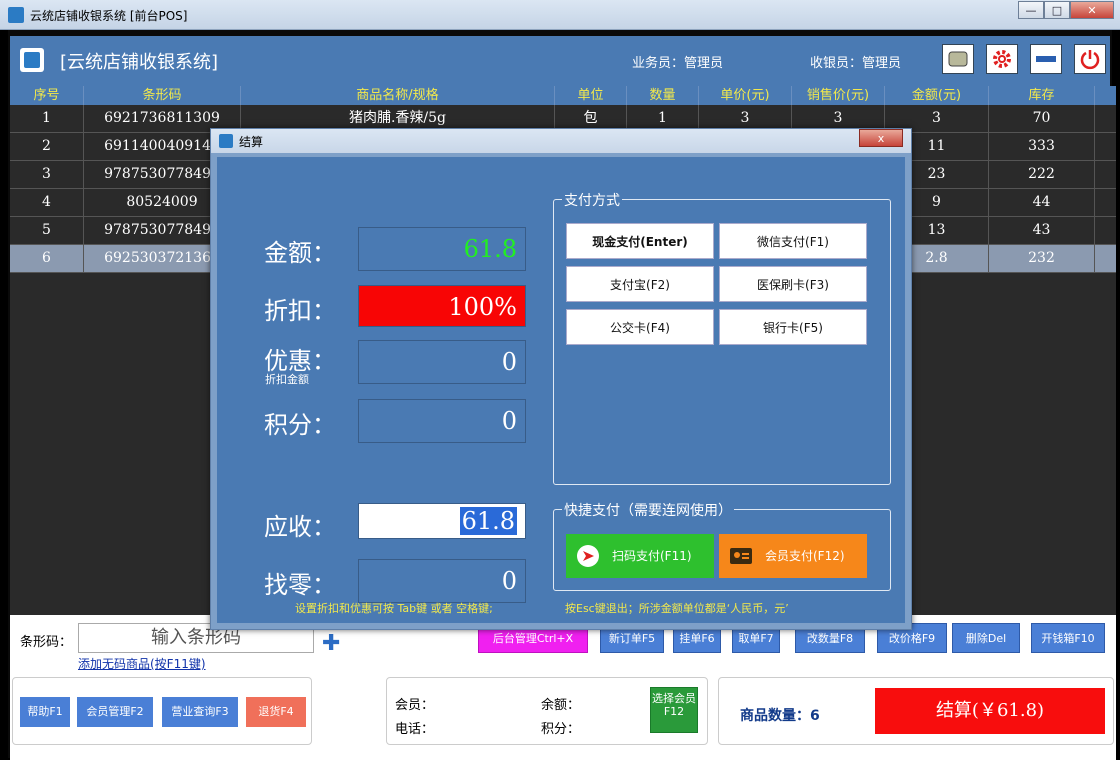 The width and height of the screenshot is (1120, 760). I want to click on table-cell: 6, so click(47, 258).